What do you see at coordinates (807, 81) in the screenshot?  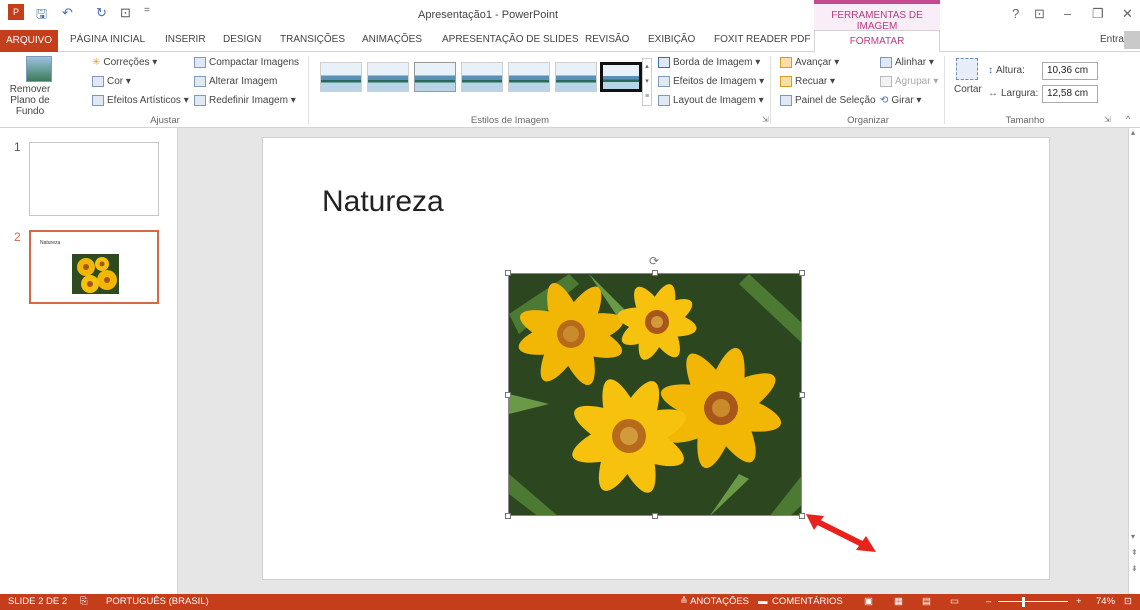 I see `send-backward-button: Recuar ▾` at bounding box center [807, 81].